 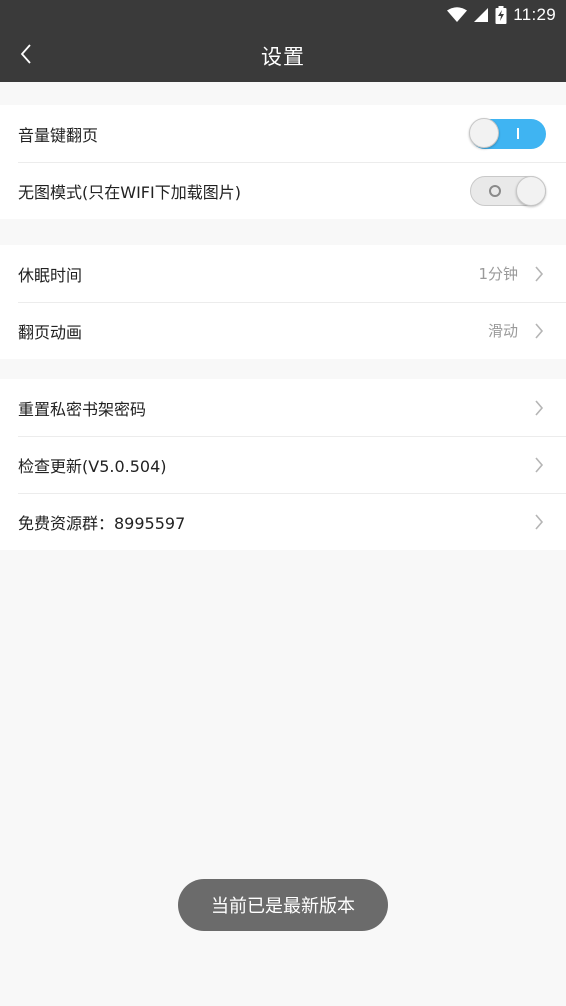 I want to click on back-button, so click(x=26, y=56).